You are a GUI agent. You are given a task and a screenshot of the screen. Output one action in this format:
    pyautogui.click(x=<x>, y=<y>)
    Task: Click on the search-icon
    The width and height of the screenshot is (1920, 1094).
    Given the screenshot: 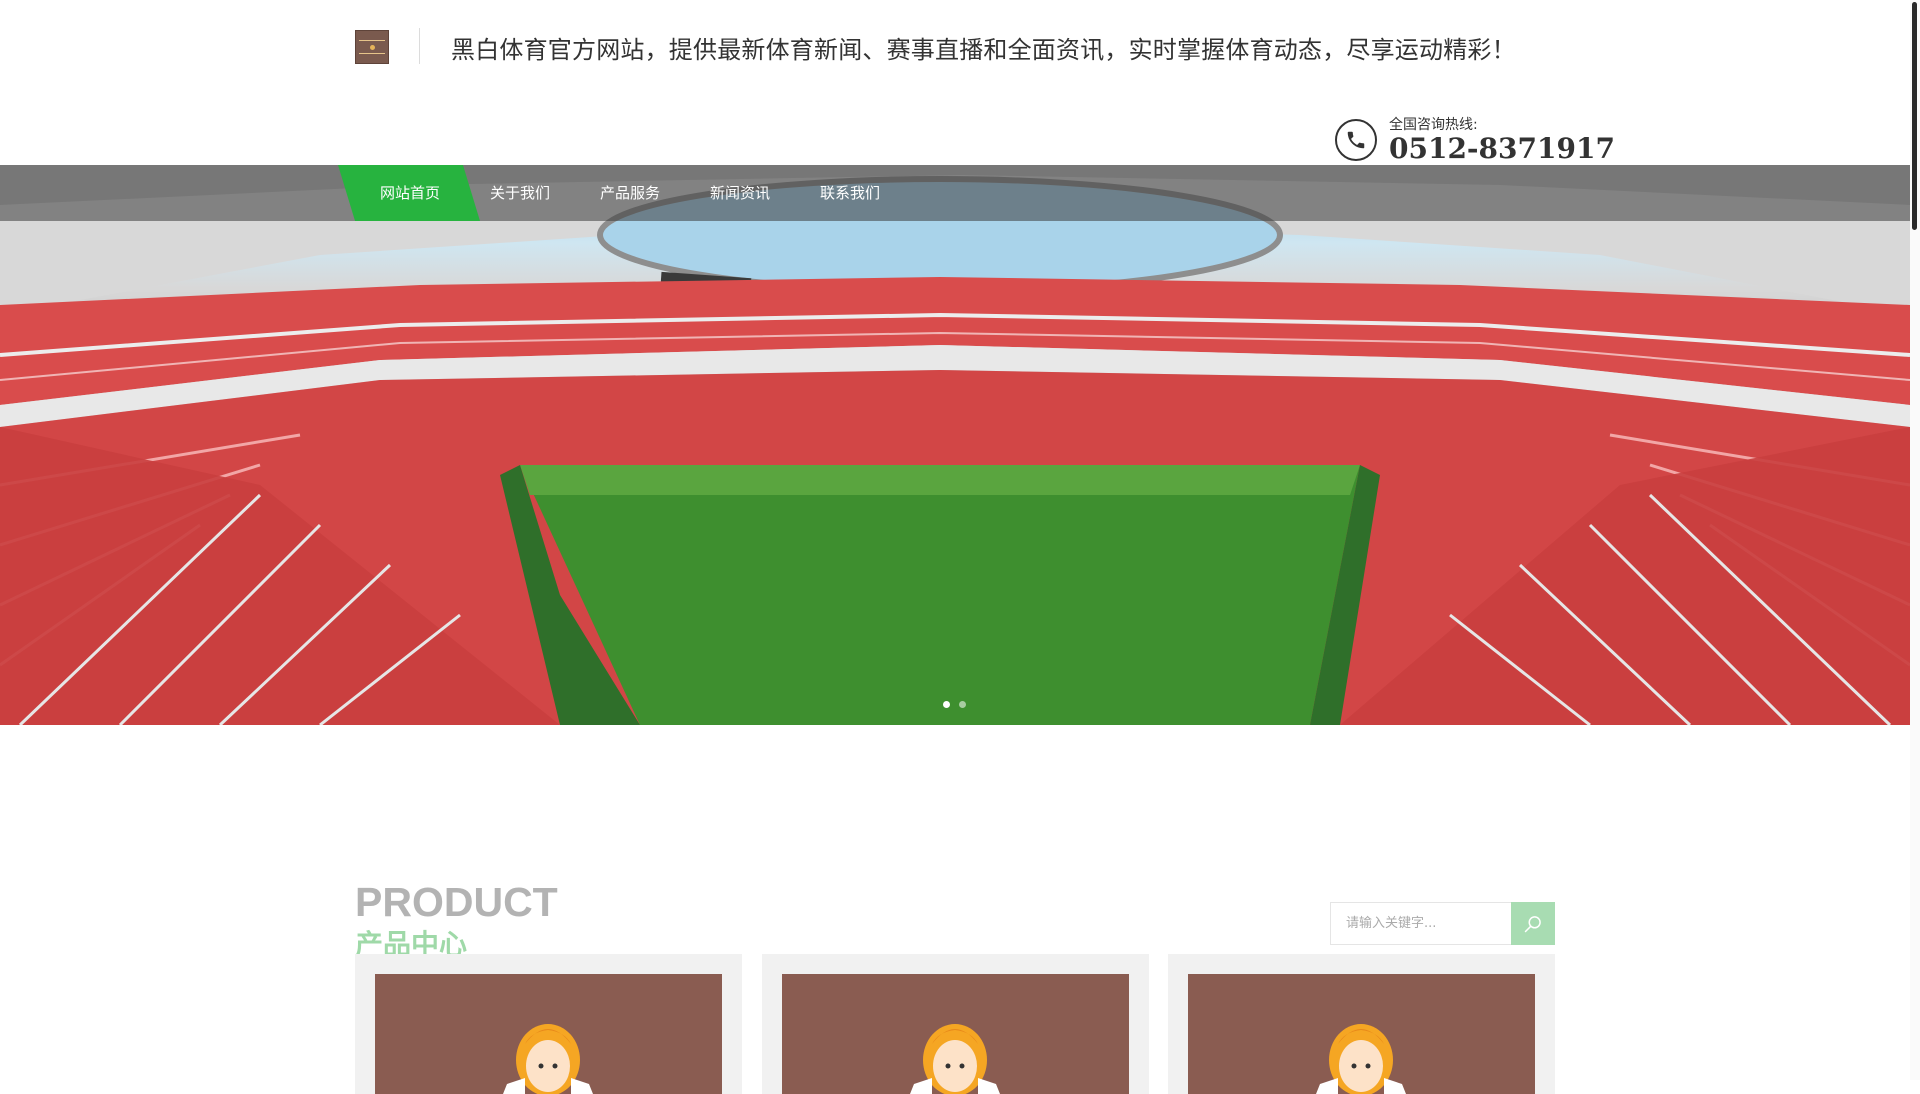 What is the action you would take?
    pyautogui.click(x=1532, y=923)
    